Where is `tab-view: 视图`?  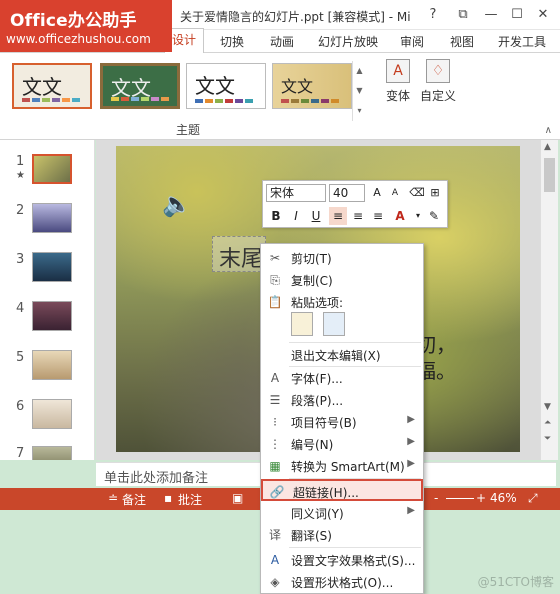 tab-view: 视图 is located at coordinates (462, 41).